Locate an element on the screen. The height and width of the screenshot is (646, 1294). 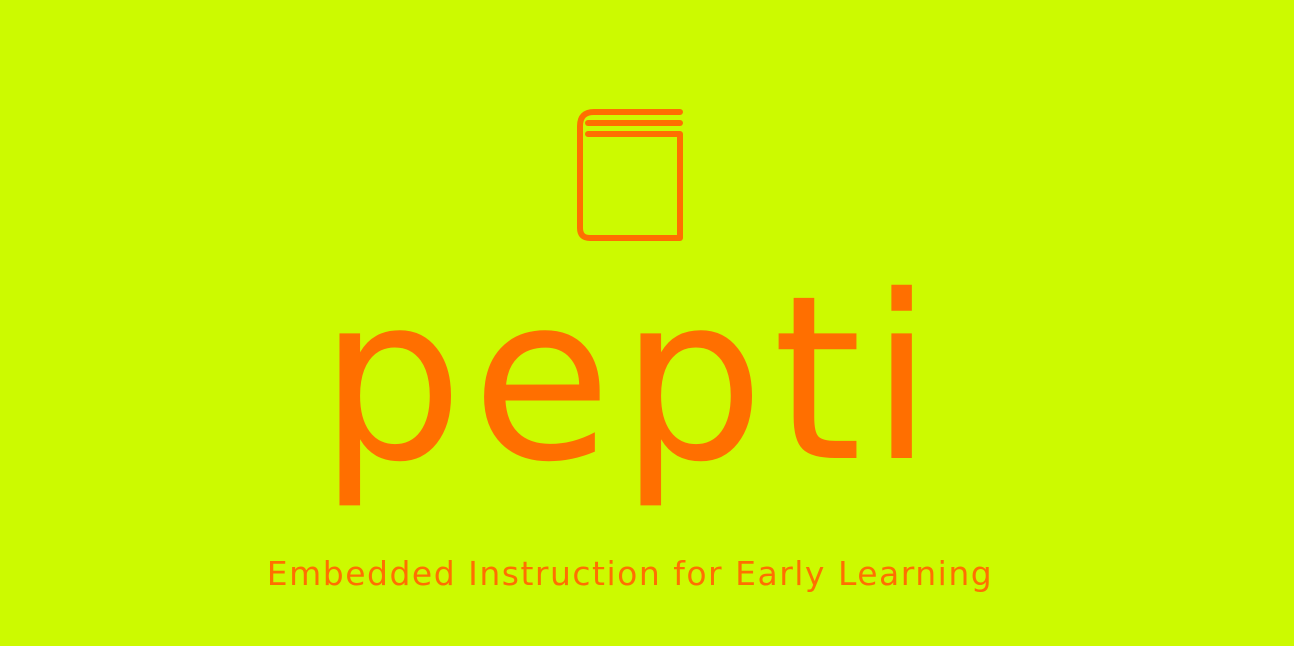
app-tagline: Embedded Instruction for Early Learning is located at coordinates (630, 573).